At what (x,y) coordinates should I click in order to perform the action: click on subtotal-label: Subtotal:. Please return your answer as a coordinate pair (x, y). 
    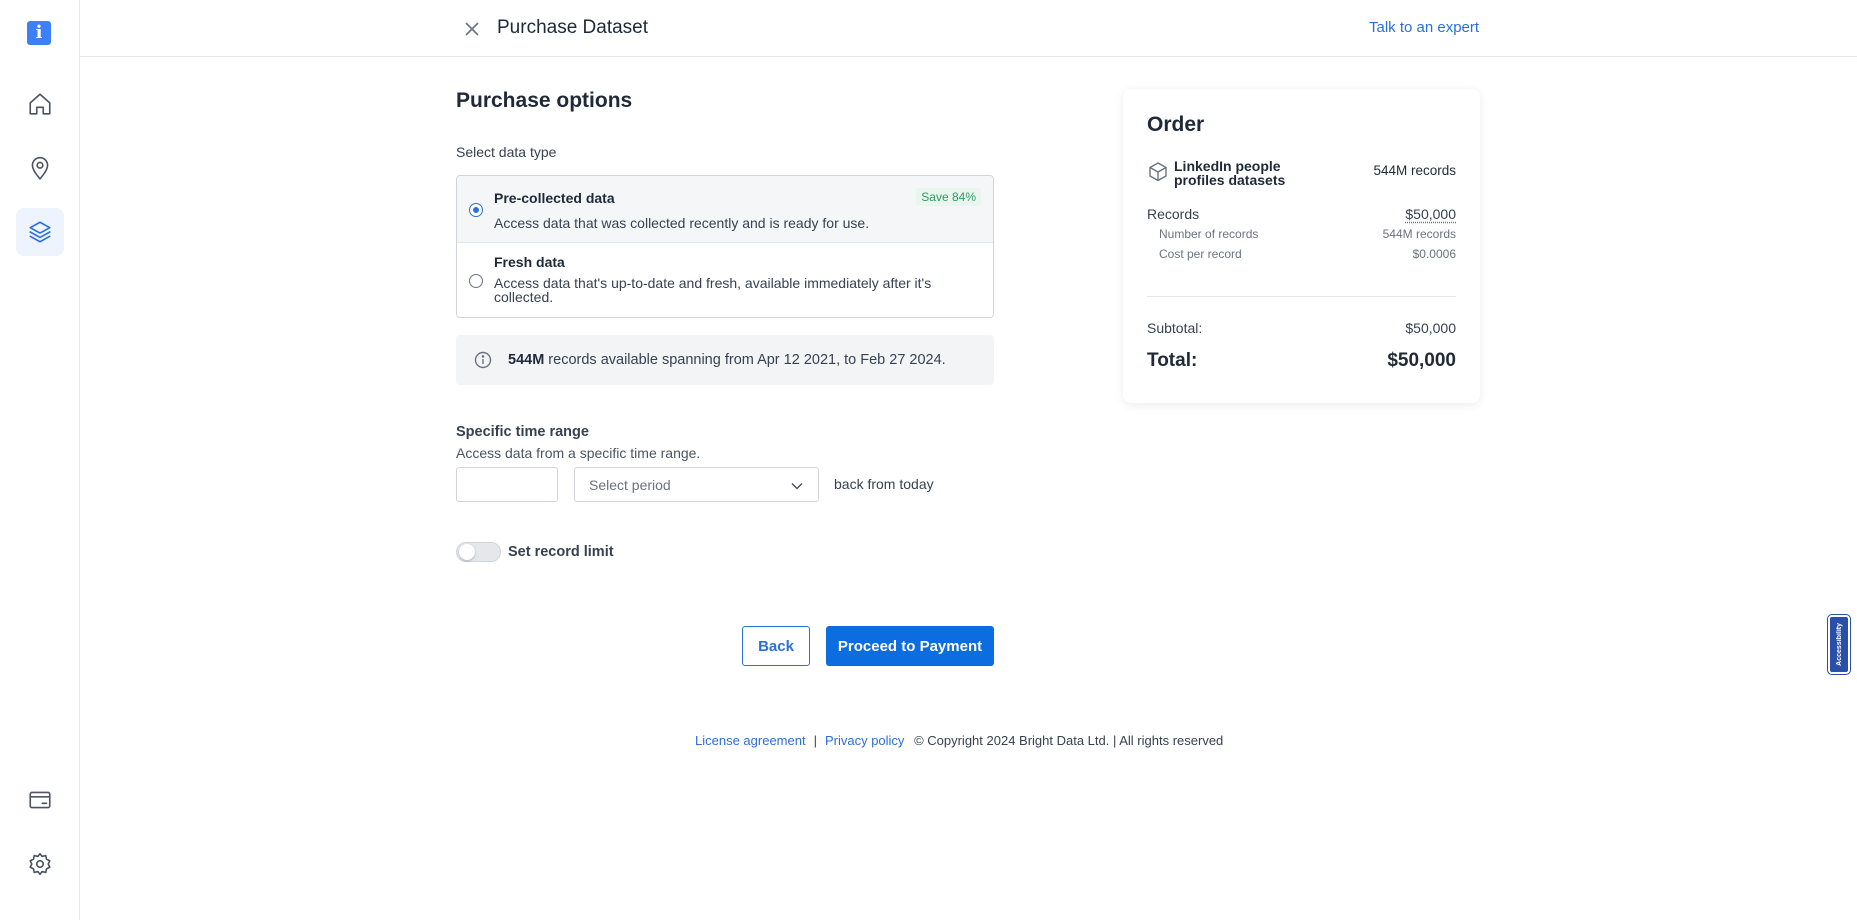
    Looking at the image, I should click on (1175, 328).